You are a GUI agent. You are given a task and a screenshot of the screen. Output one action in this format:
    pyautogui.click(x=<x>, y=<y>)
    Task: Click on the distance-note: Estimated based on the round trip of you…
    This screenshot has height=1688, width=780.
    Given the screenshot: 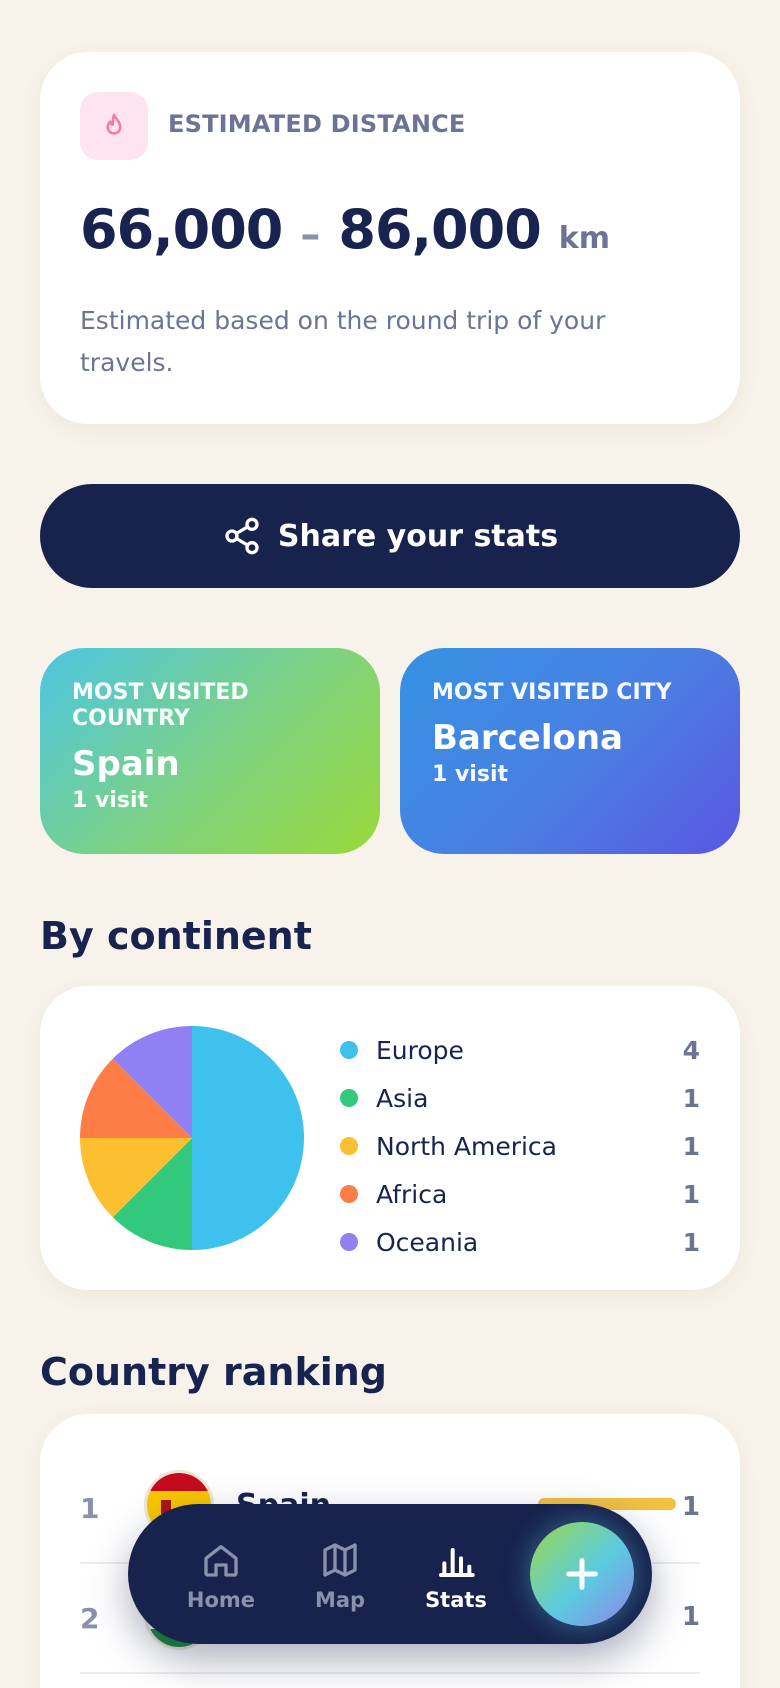 What is the action you would take?
    pyautogui.click(x=343, y=341)
    